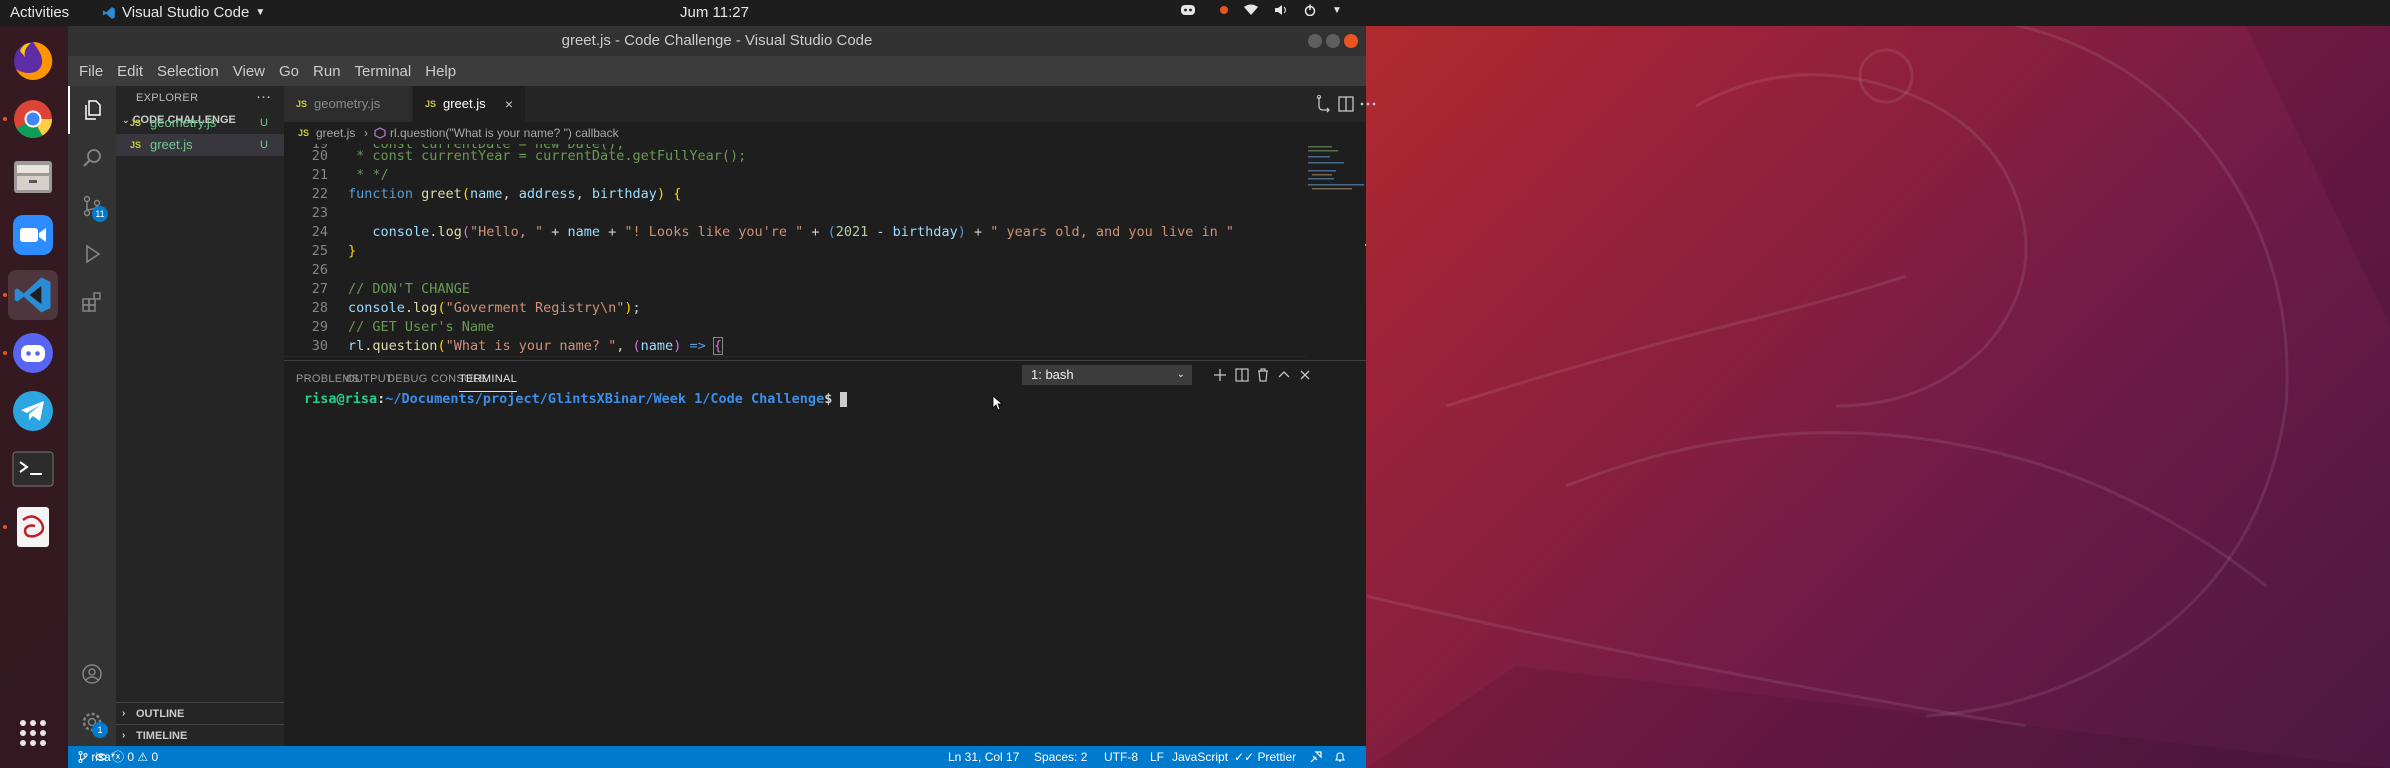  I want to click on app-menu-label: Visual Studio Code, so click(186, 12).